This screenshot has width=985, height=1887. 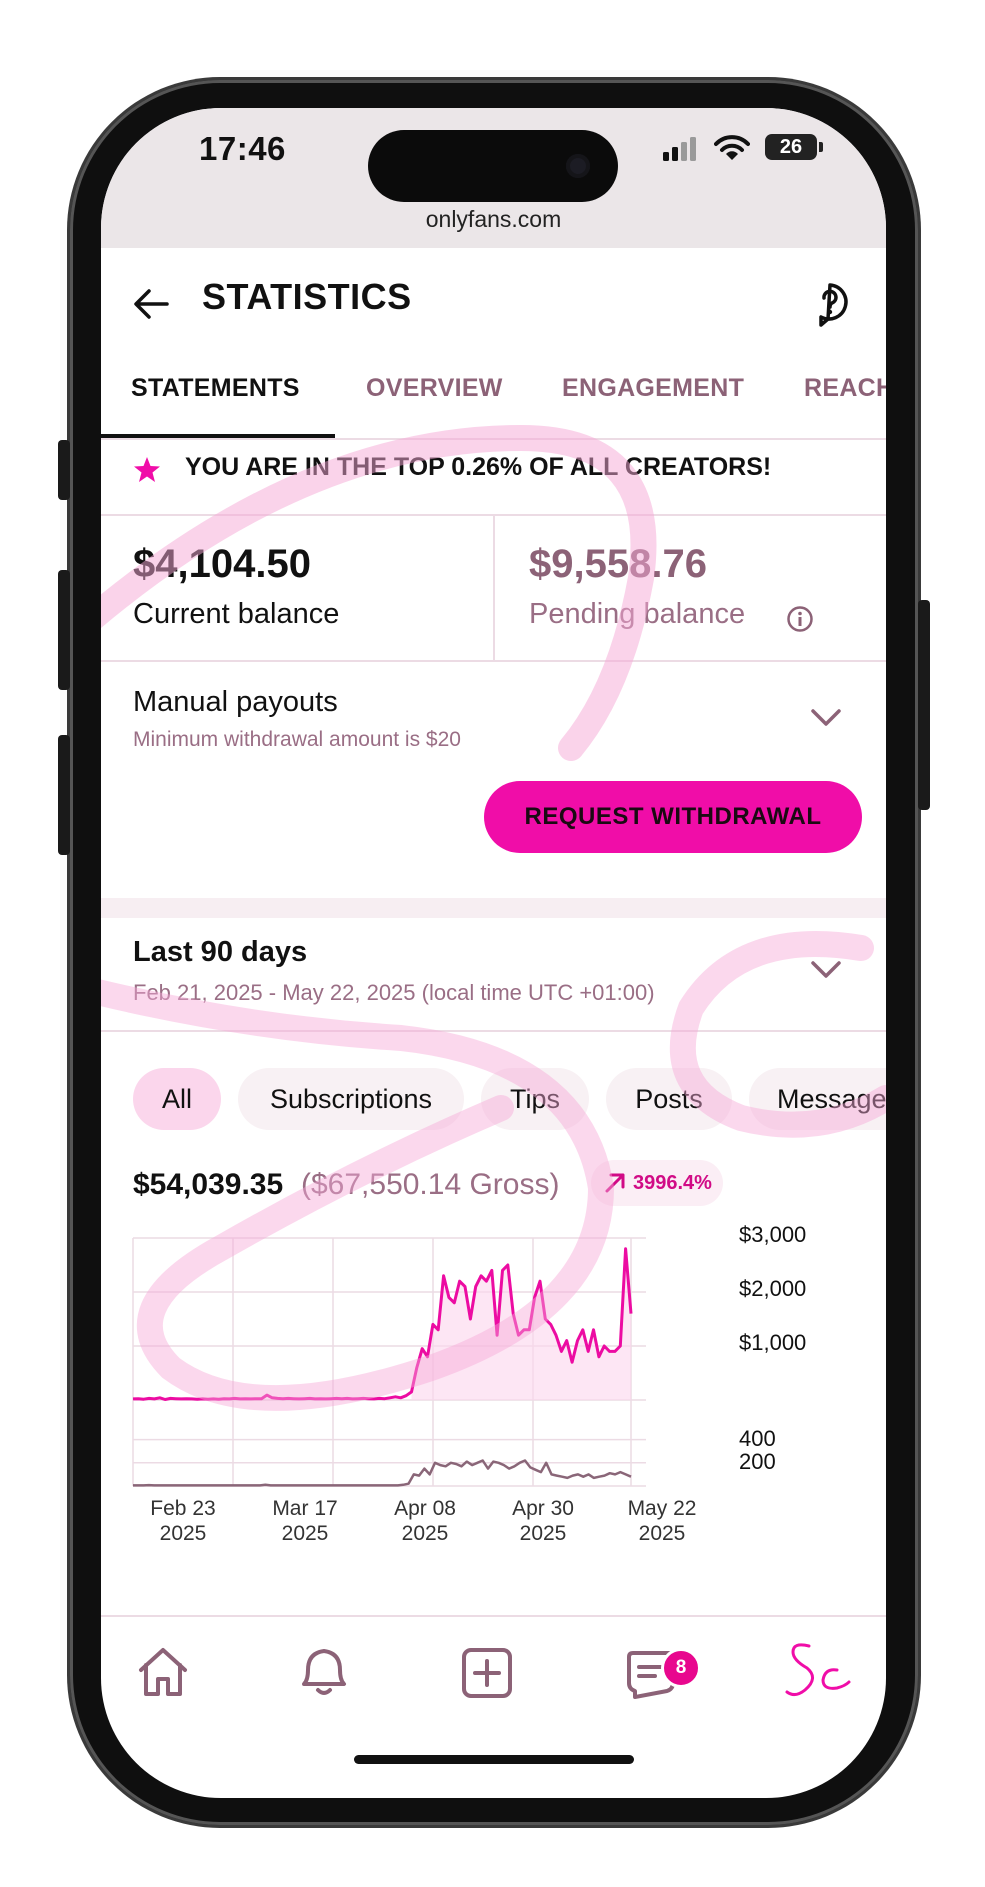 I want to click on dynamic-island, so click(x=493, y=166).